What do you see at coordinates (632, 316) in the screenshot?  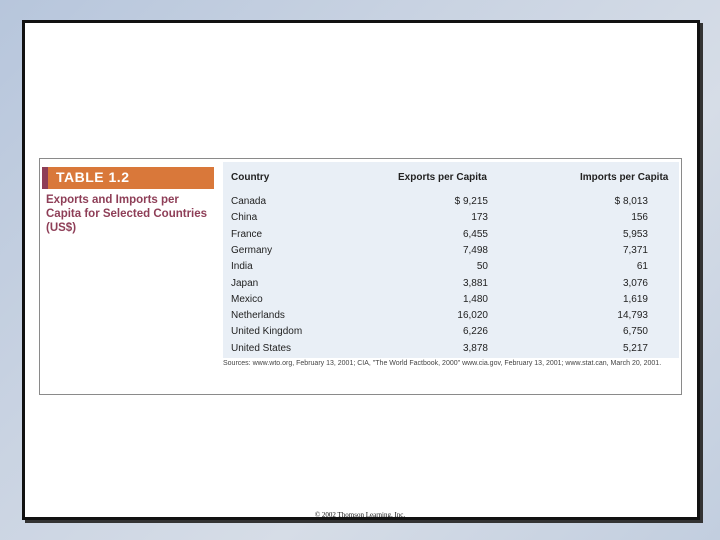 I see `cell-imports: 14,793` at bounding box center [632, 316].